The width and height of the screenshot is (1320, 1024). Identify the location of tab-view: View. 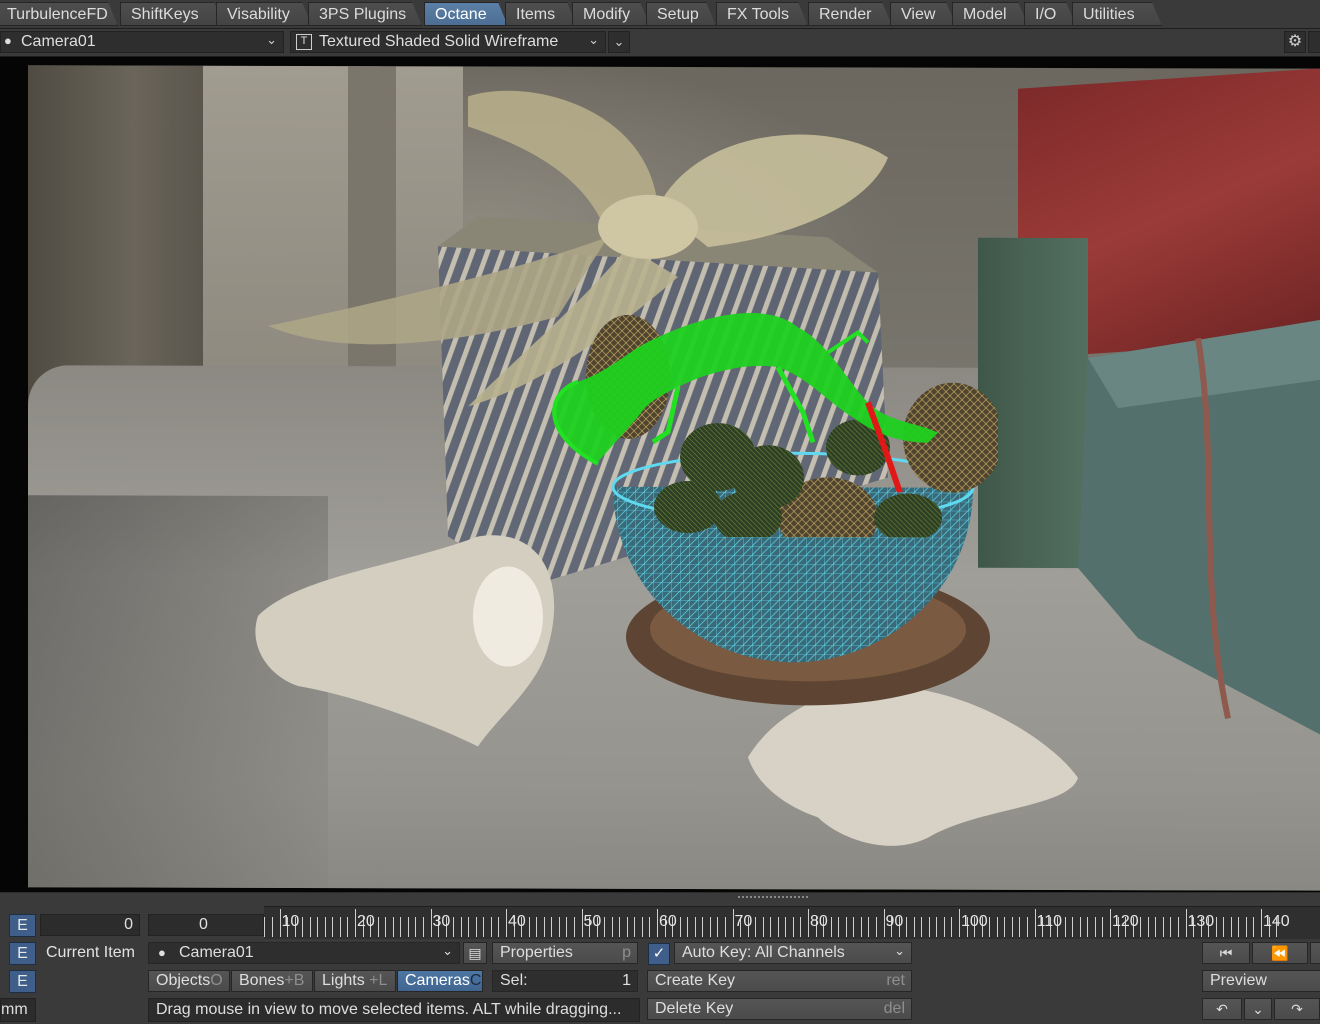
(923, 14).